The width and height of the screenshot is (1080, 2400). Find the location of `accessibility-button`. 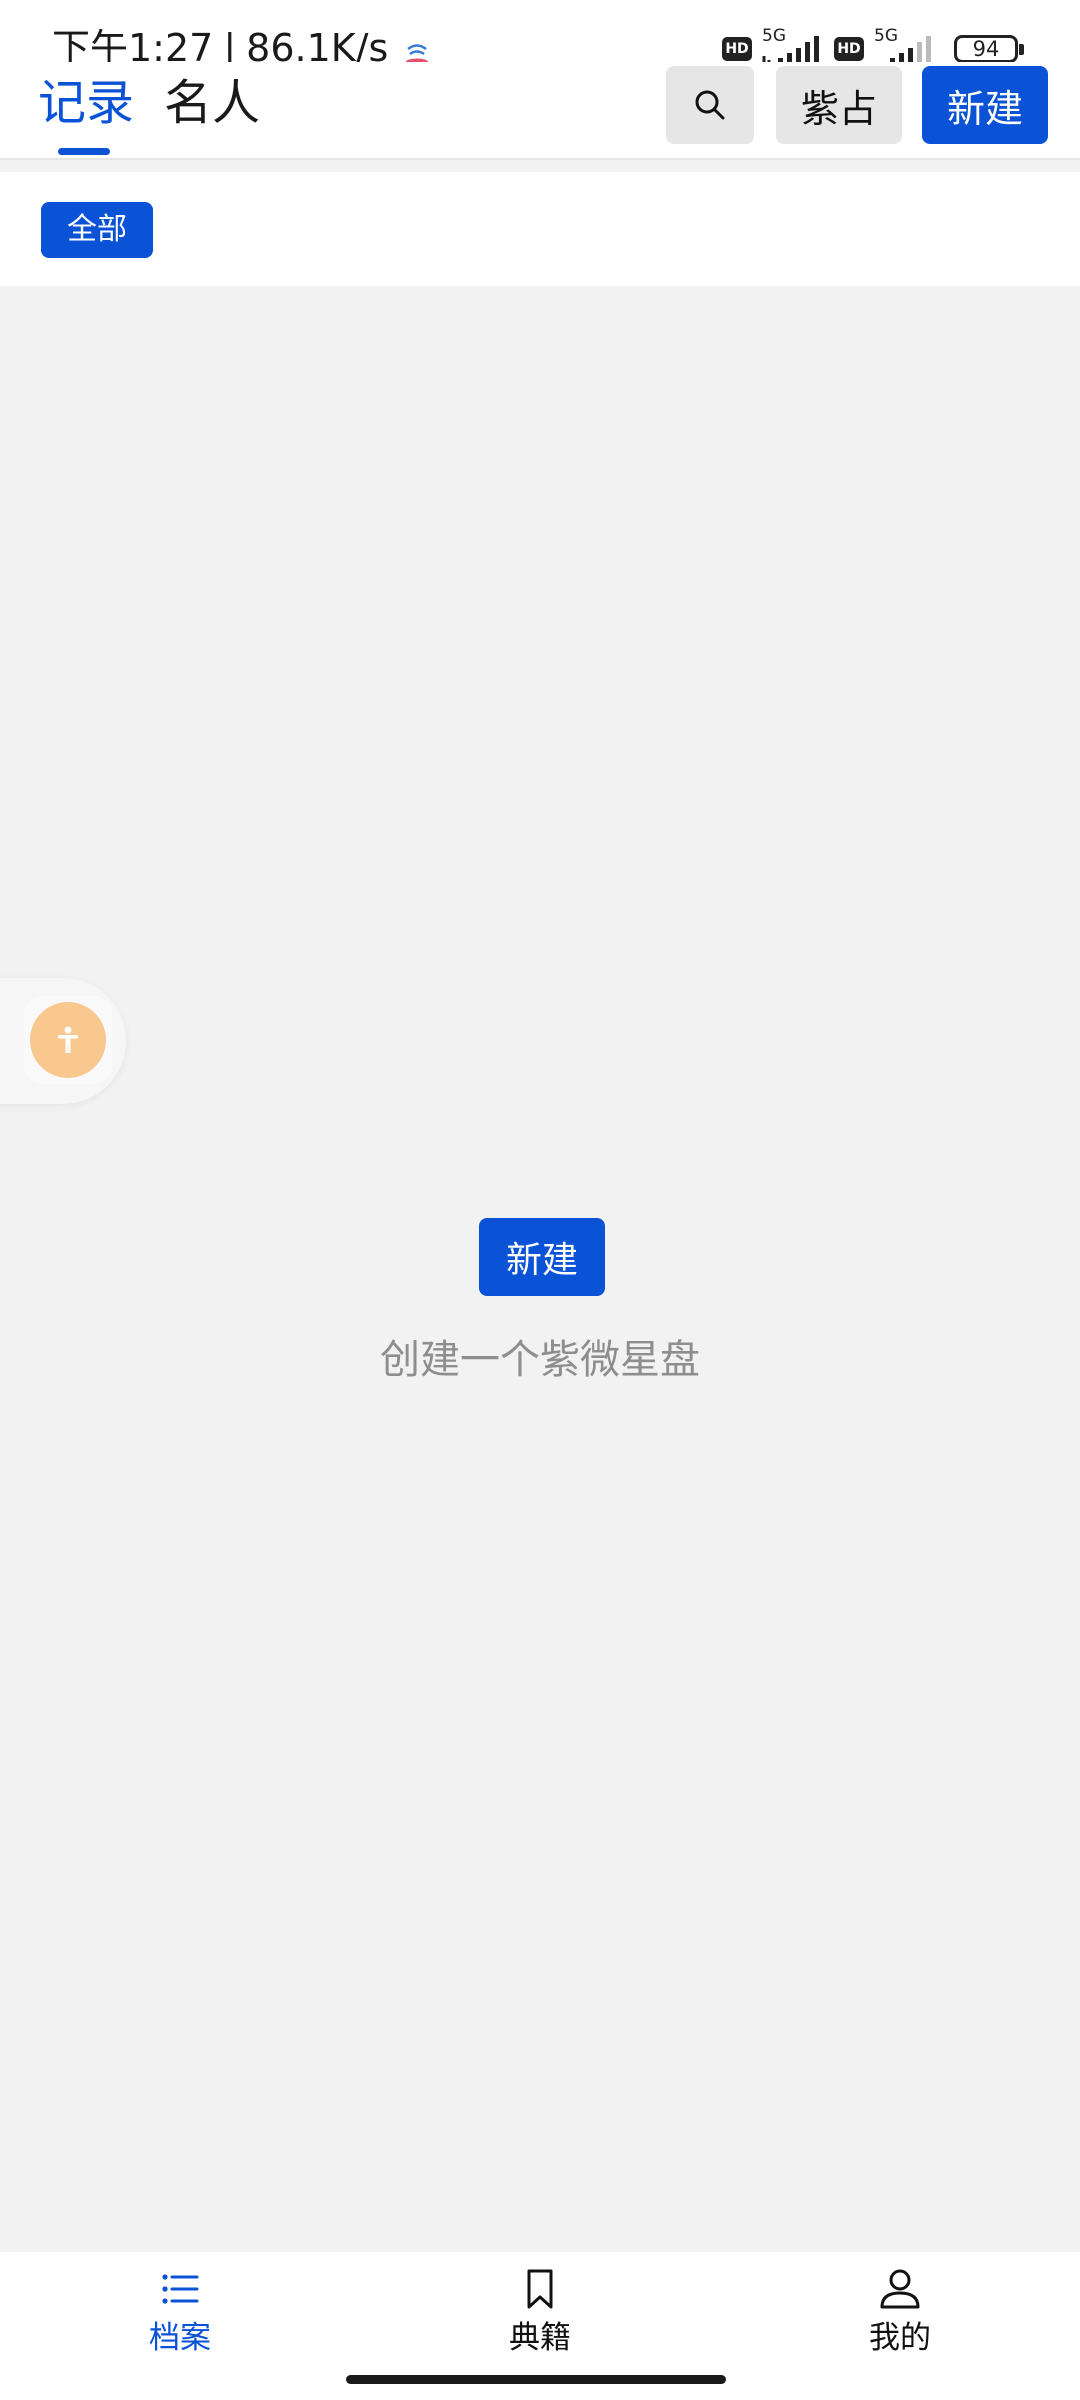

accessibility-button is located at coordinates (68, 1040).